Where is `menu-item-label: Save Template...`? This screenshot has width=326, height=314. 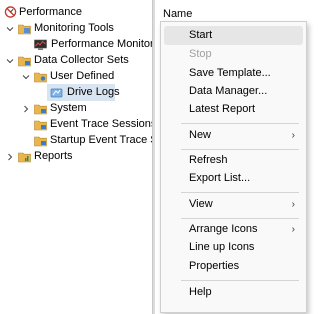 menu-item-label: Save Template... is located at coordinates (230, 73).